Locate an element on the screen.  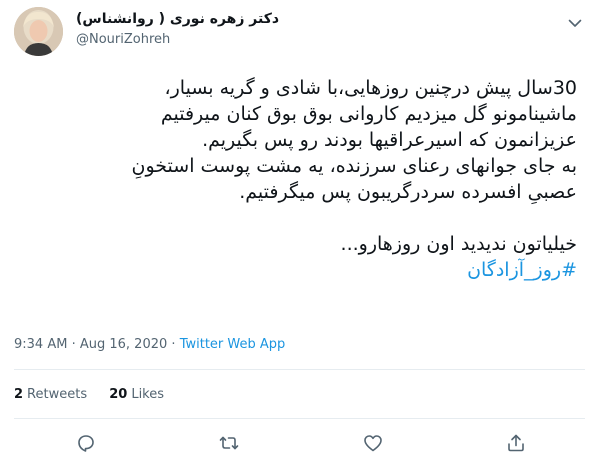
share-icon is located at coordinates (516, 443).